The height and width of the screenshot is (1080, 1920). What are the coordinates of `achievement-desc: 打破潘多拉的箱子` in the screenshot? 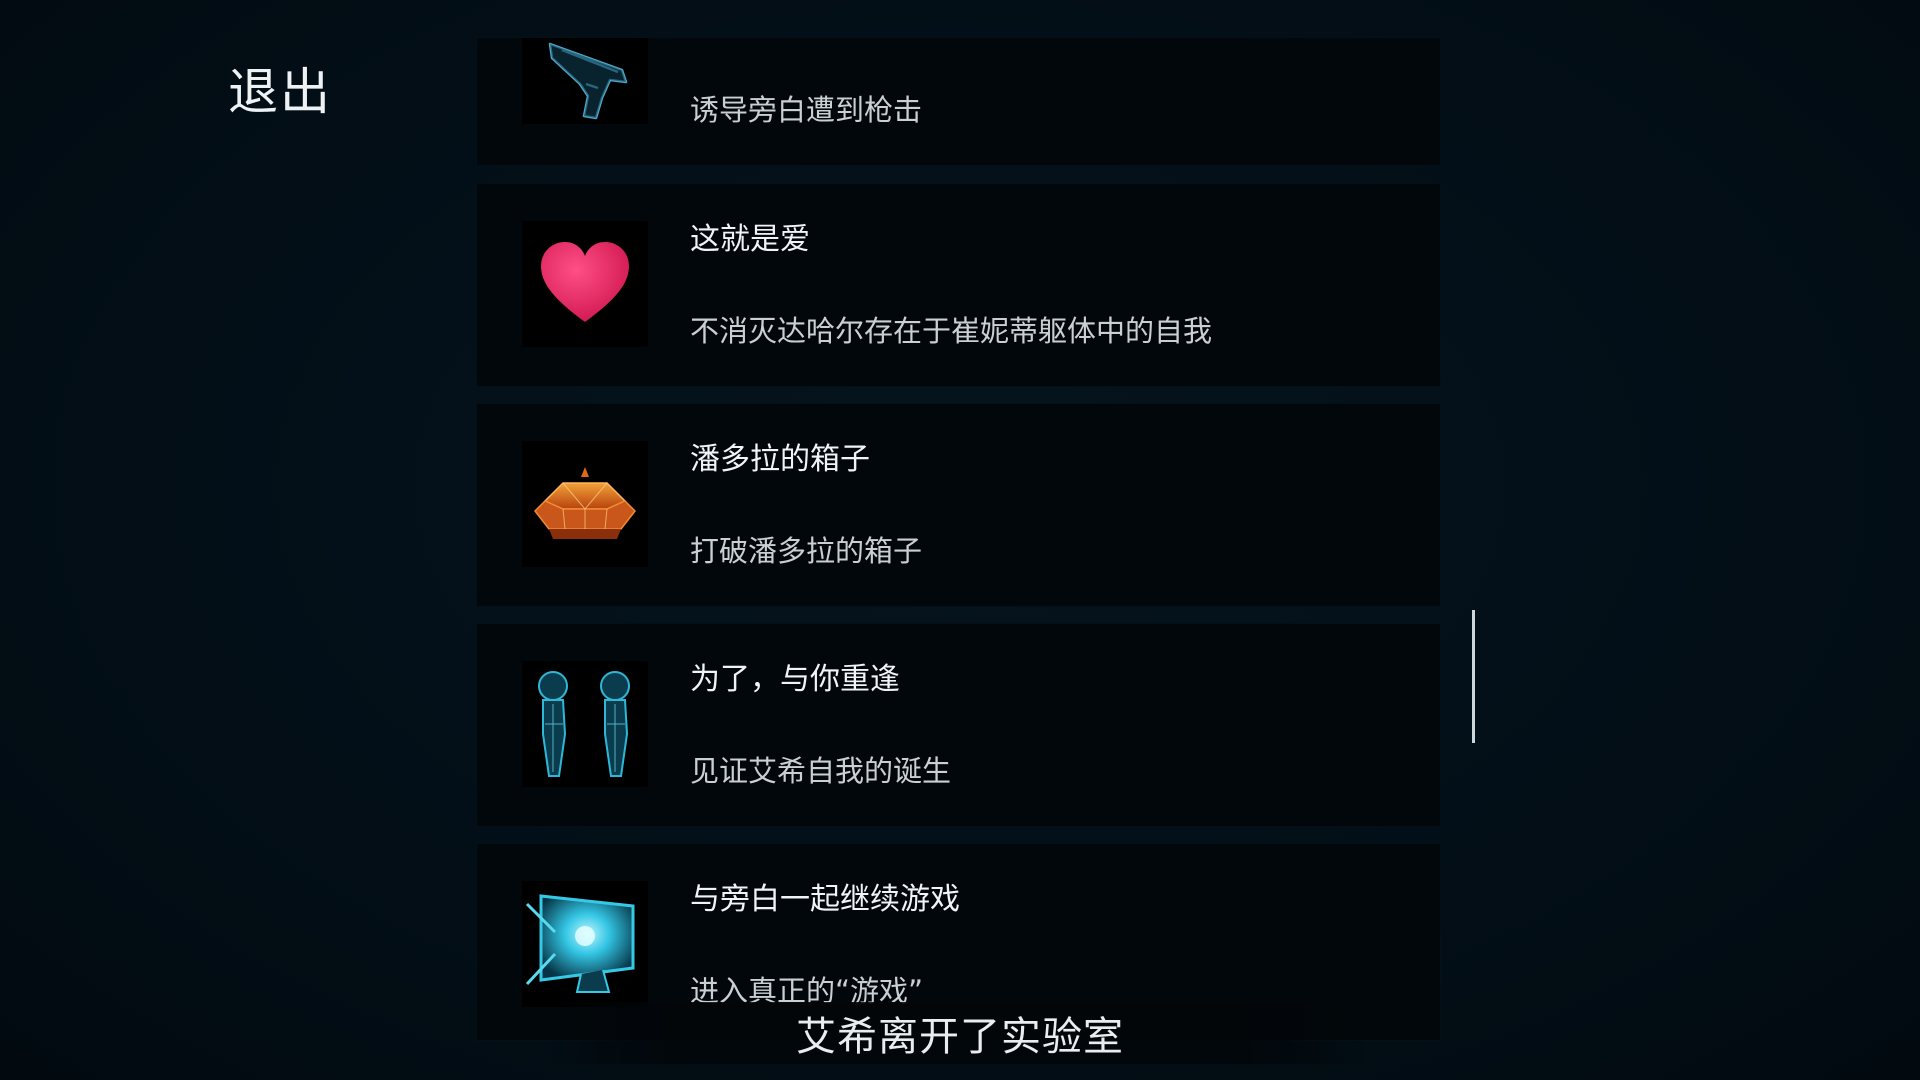 It's located at (806, 551).